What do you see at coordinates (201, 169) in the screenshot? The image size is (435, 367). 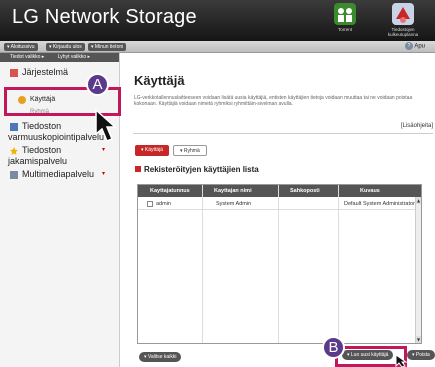 I see `list-title-text: Rekisteröityjen käyttäjien lista` at bounding box center [201, 169].